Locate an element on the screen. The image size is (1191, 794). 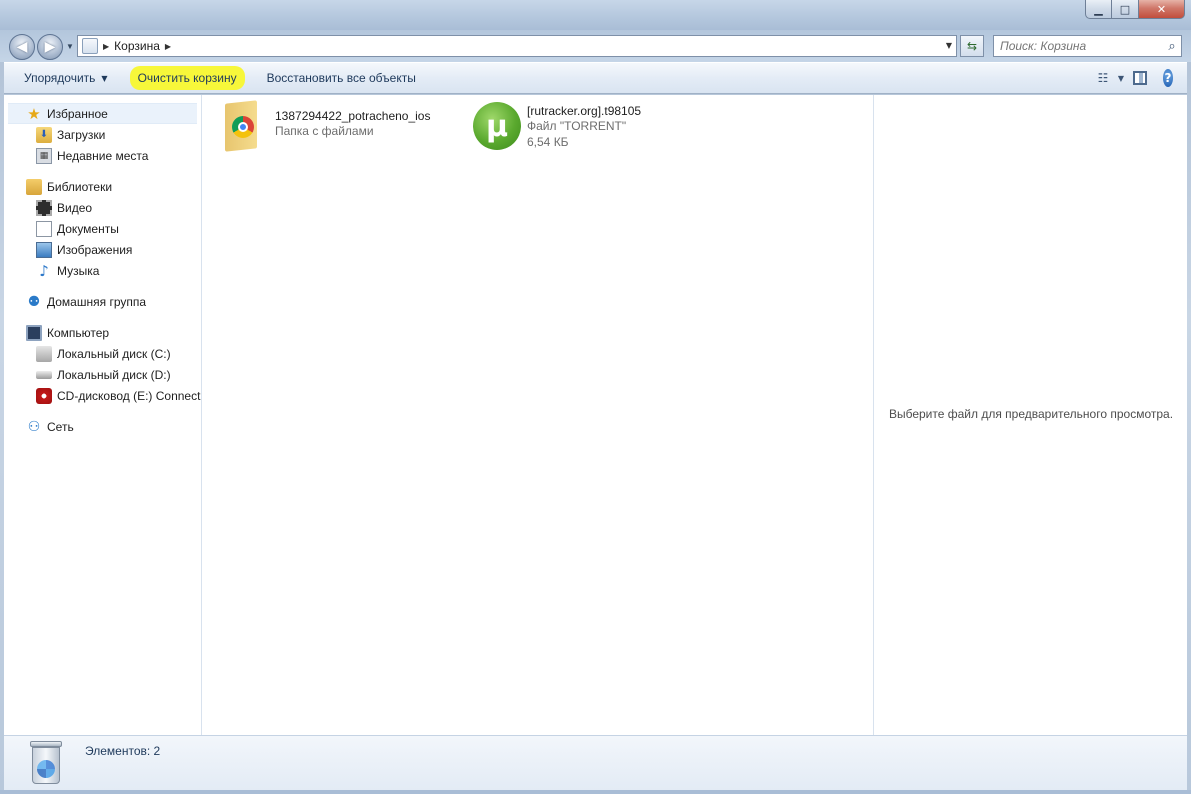
star-icon: ★ is located at coordinates (34, 113).